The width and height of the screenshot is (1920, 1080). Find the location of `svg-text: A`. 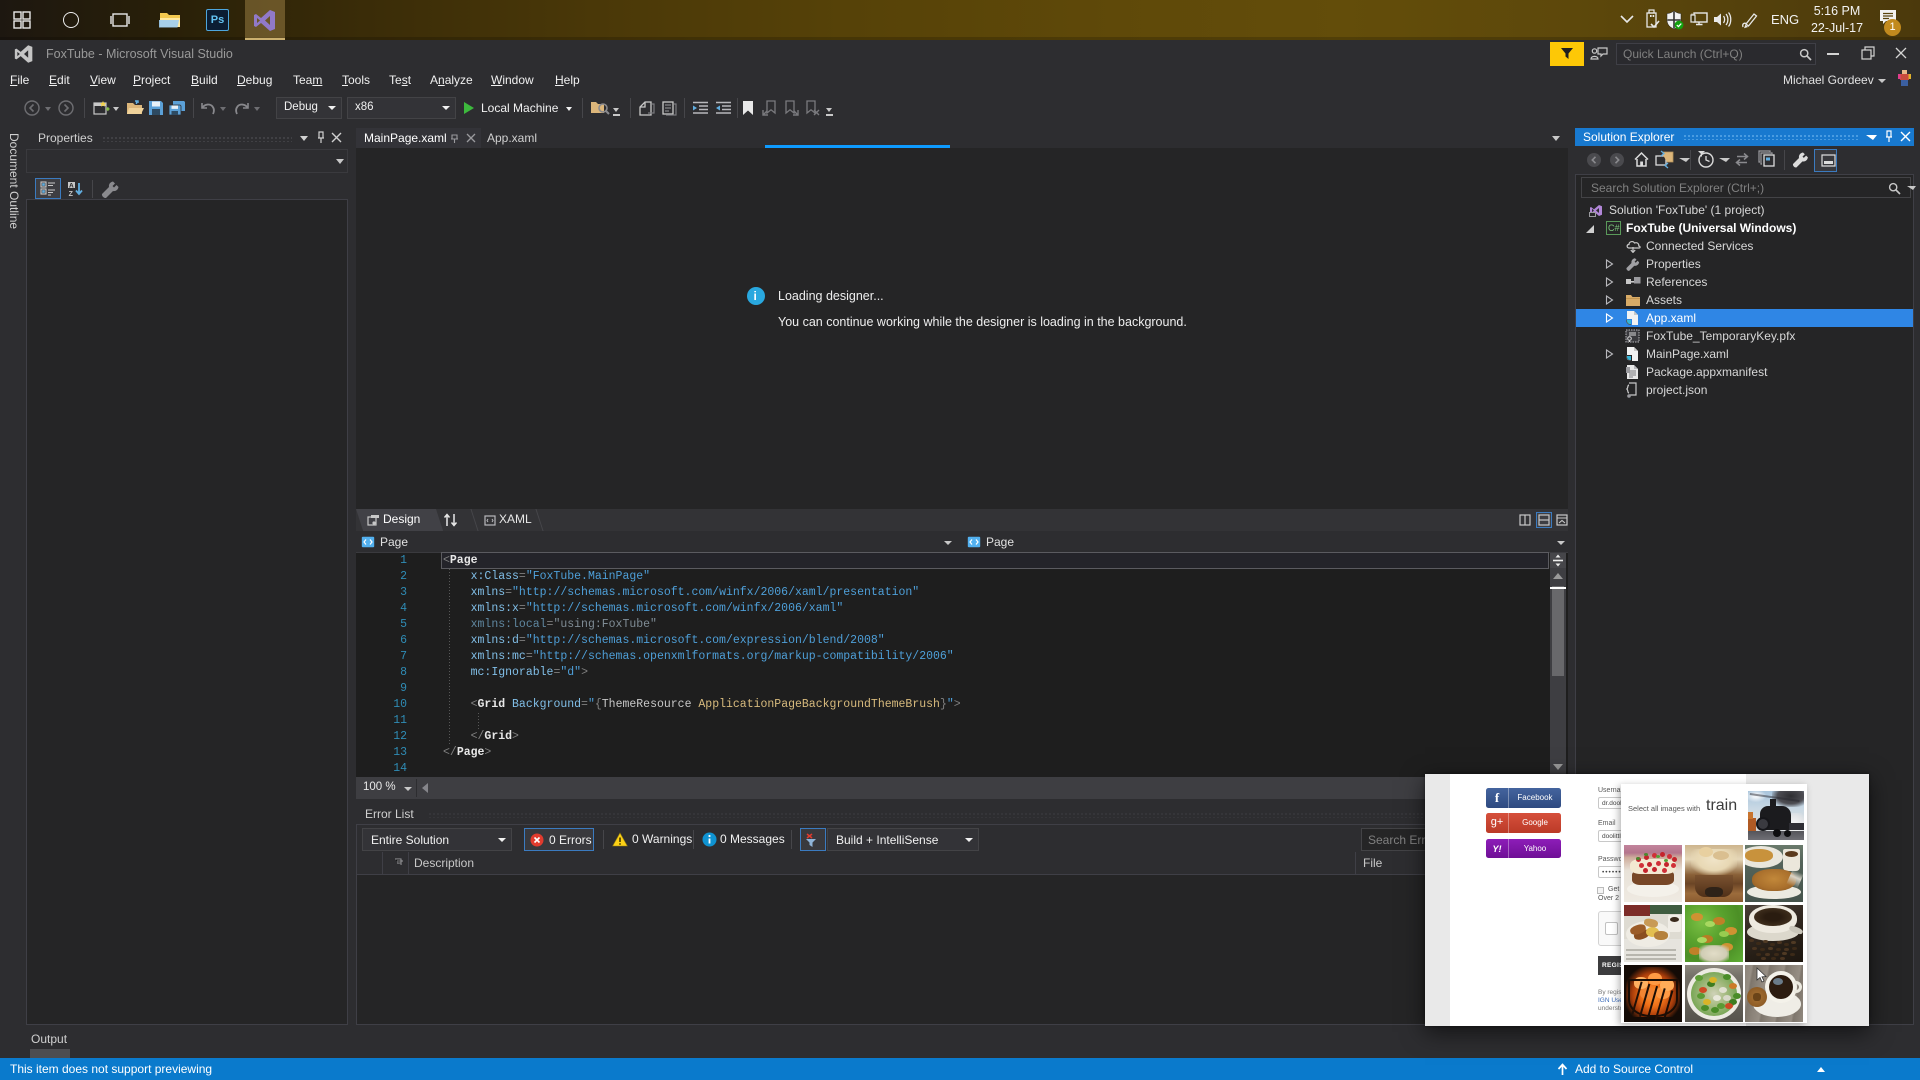

svg-text: A is located at coordinates (71, 185).